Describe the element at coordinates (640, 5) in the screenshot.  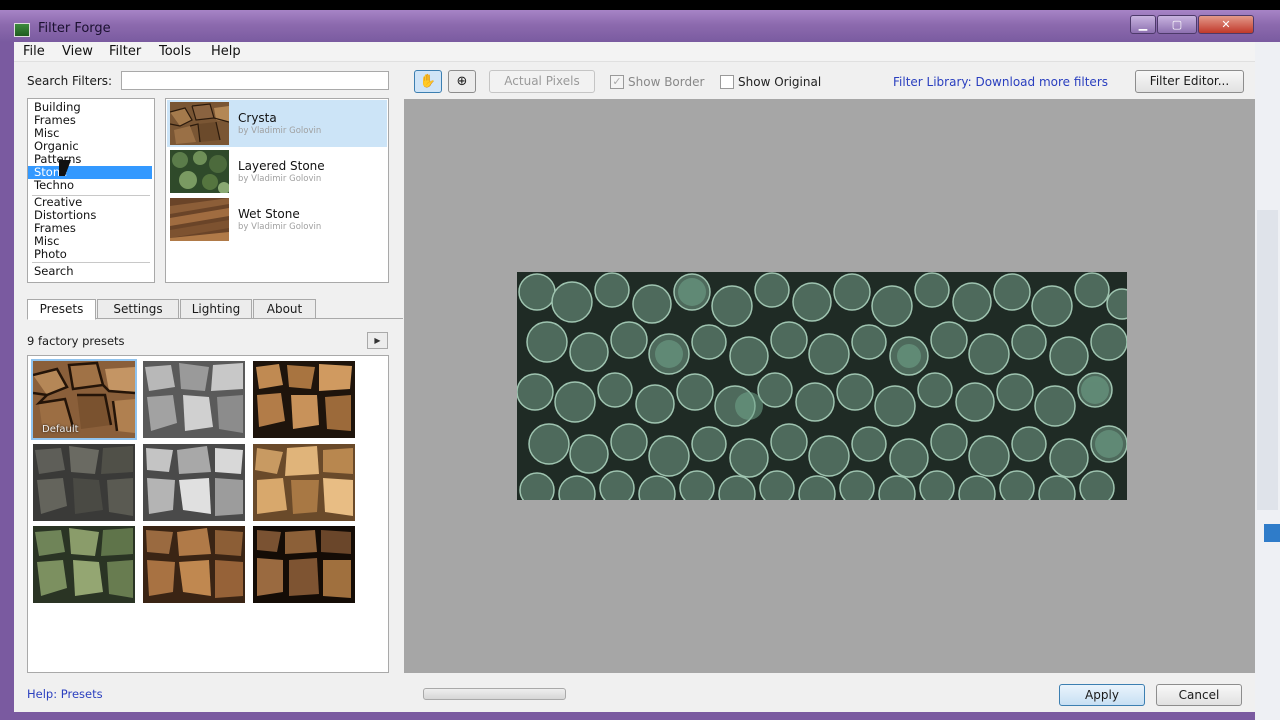
I see `screen-edge` at that location.